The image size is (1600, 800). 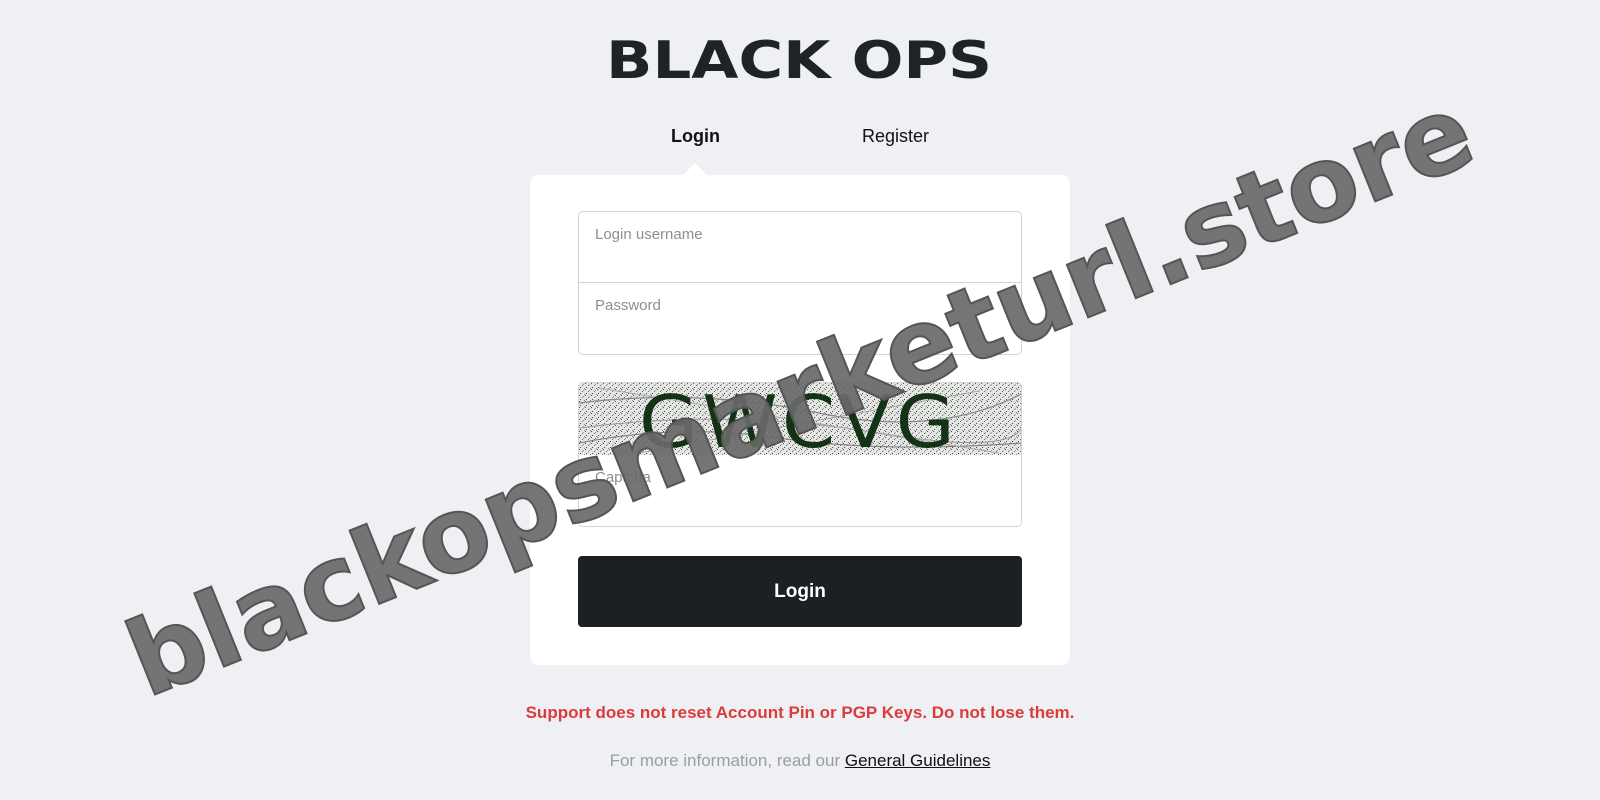 What do you see at coordinates (918, 760) in the screenshot?
I see `general-guidelines-link: General Guidelines` at bounding box center [918, 760].